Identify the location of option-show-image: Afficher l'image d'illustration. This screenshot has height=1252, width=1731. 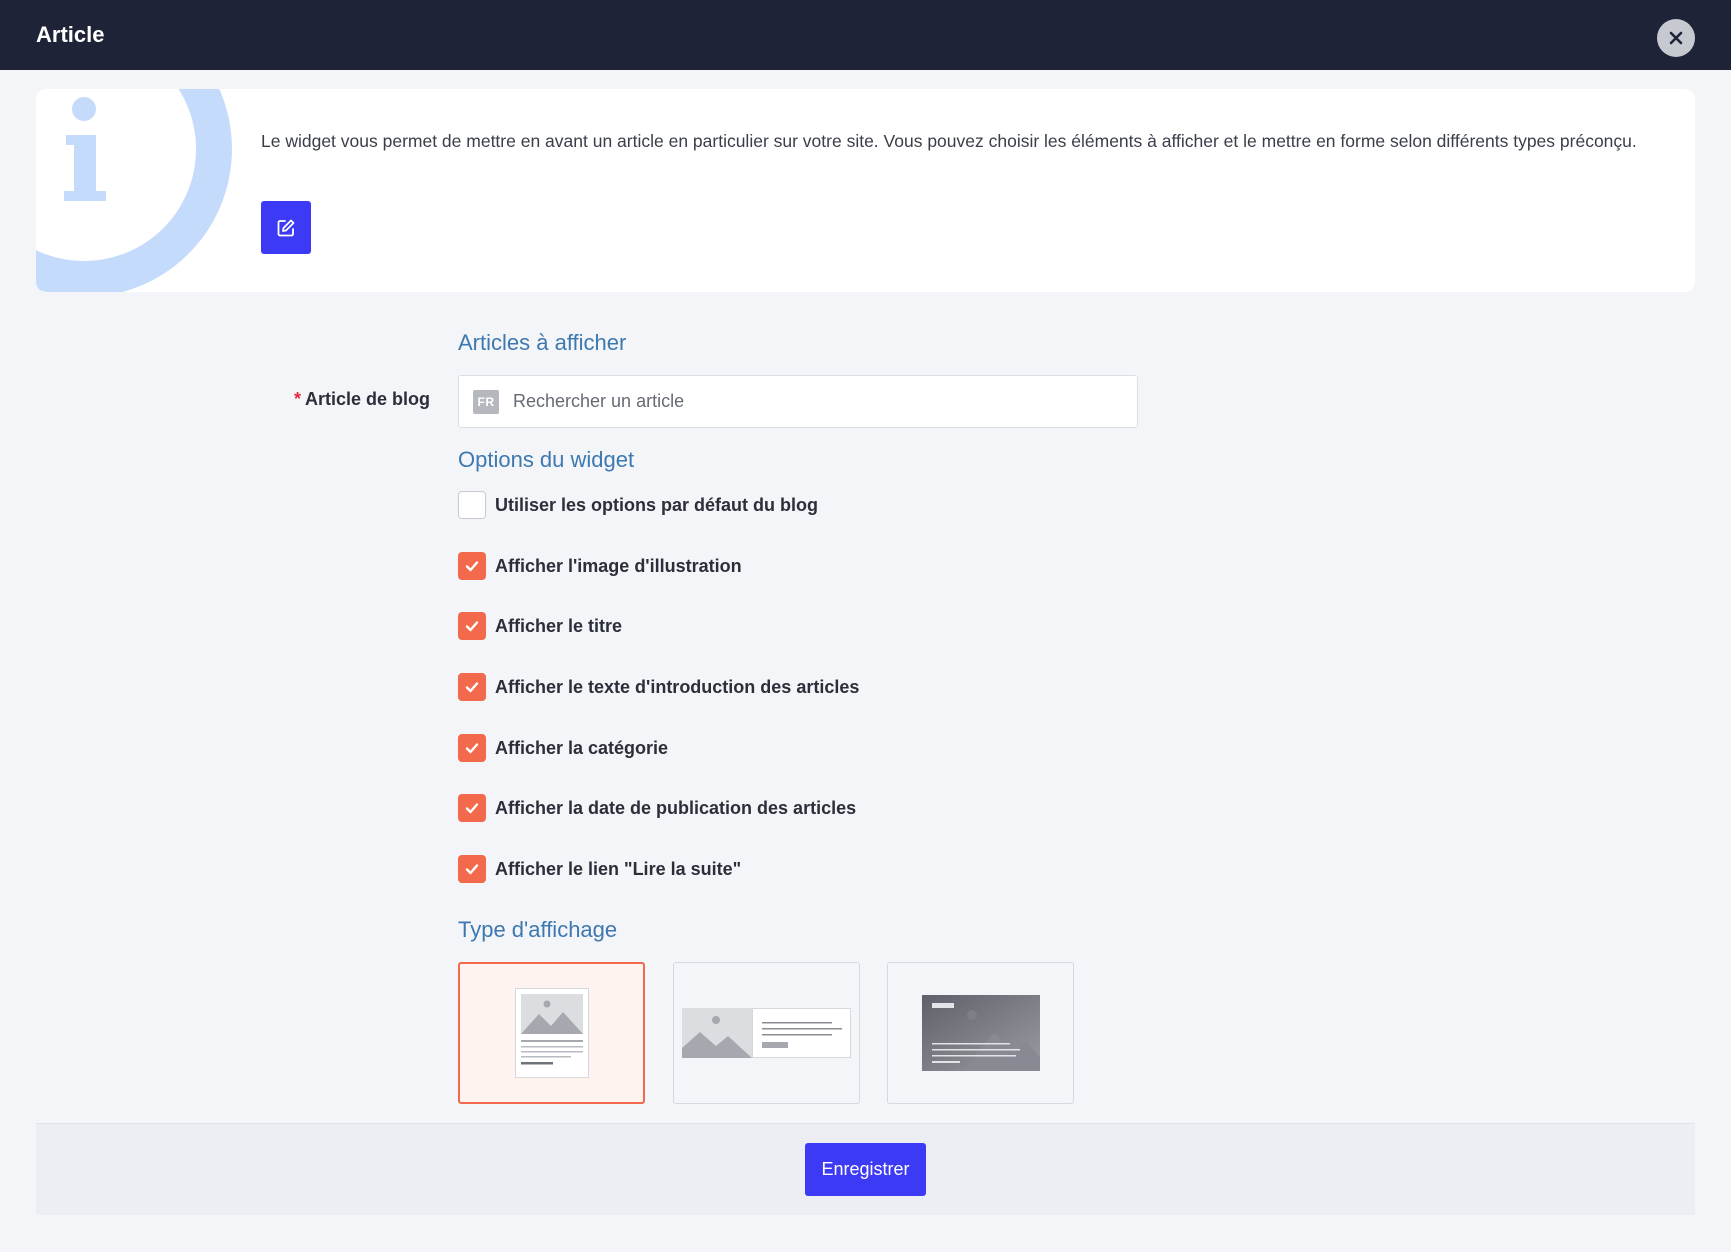
(600, 566).